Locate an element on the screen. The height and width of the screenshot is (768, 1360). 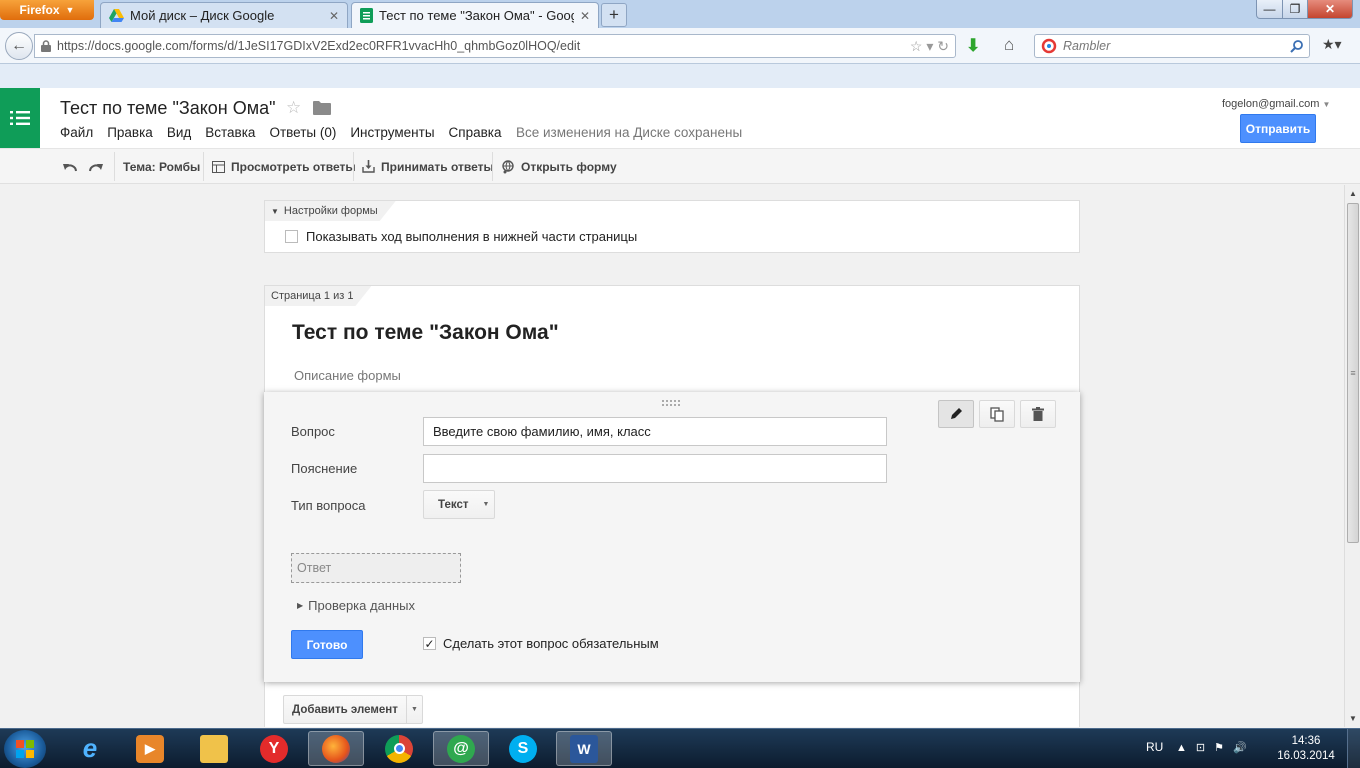
help-text-input is located at coordinates (655, 468).